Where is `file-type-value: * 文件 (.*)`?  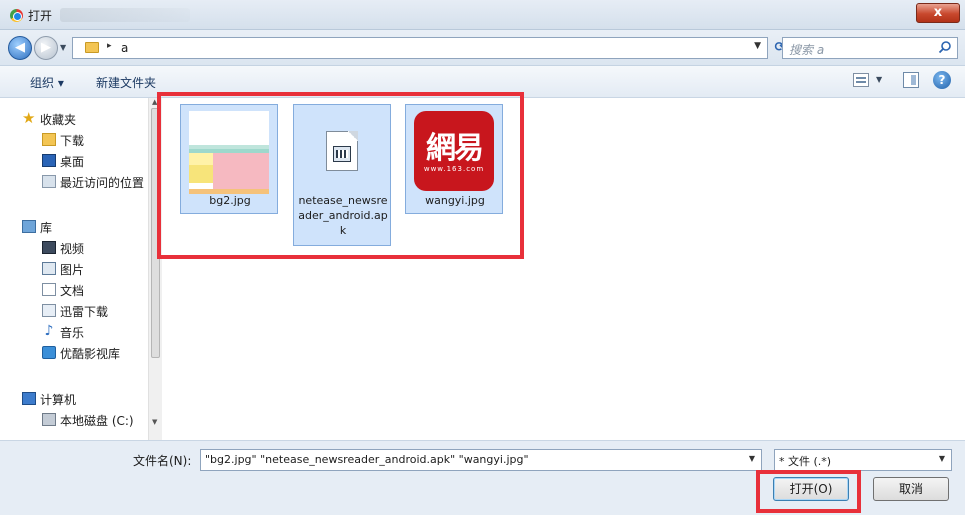
file-type-value: * 文件 (.*) is located at coordinates (805, 461).